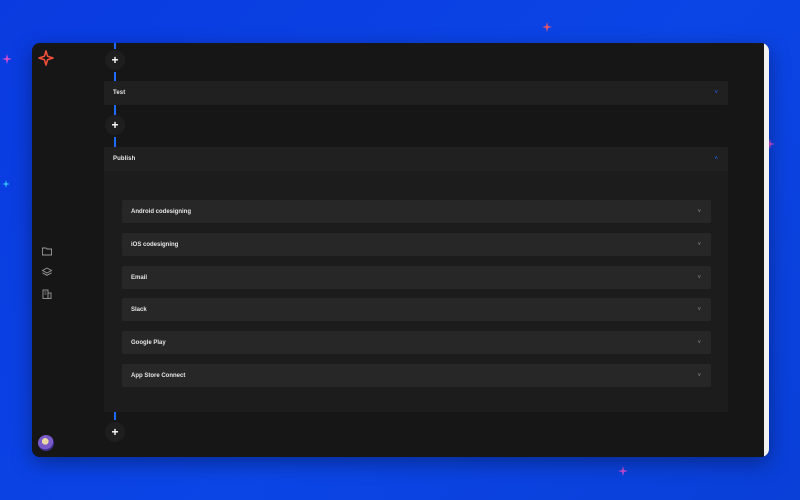  What do you see at coordinates (46, 58) in the screenshot?
I see `codemagic-logo-icon` at bounding box center [46, 58].